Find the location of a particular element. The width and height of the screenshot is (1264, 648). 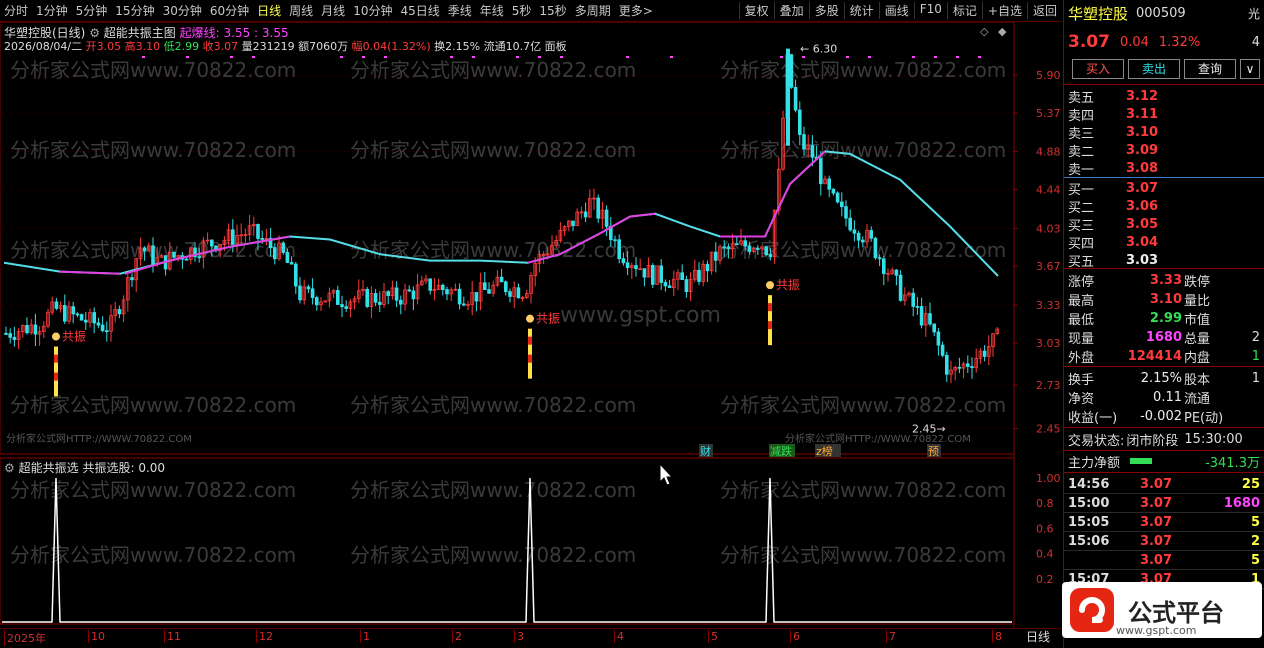

sell-button: 卖出 is located at coordinates (1154, 69).